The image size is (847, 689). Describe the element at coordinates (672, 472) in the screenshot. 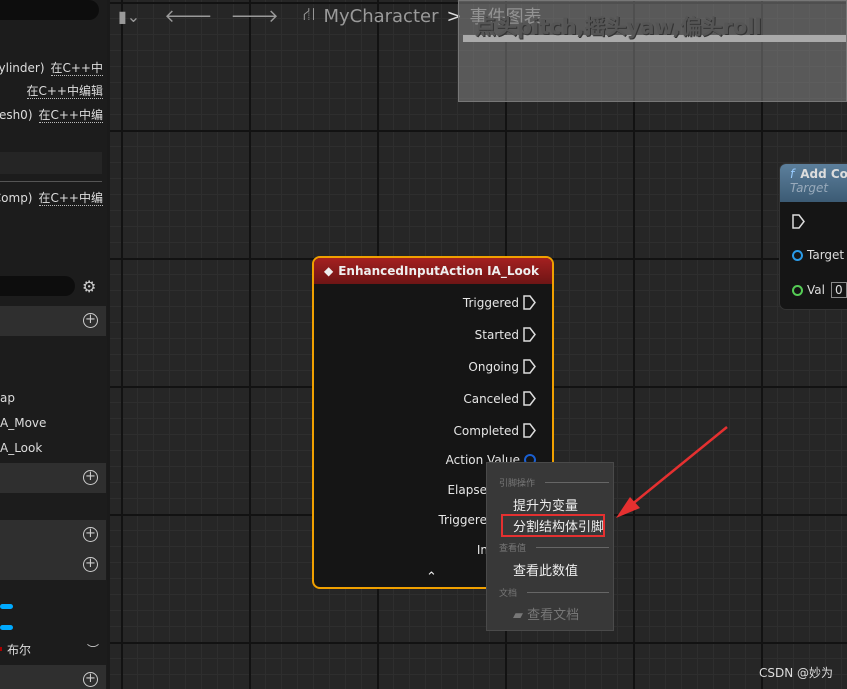

I see `annotation-arrow` at that location.